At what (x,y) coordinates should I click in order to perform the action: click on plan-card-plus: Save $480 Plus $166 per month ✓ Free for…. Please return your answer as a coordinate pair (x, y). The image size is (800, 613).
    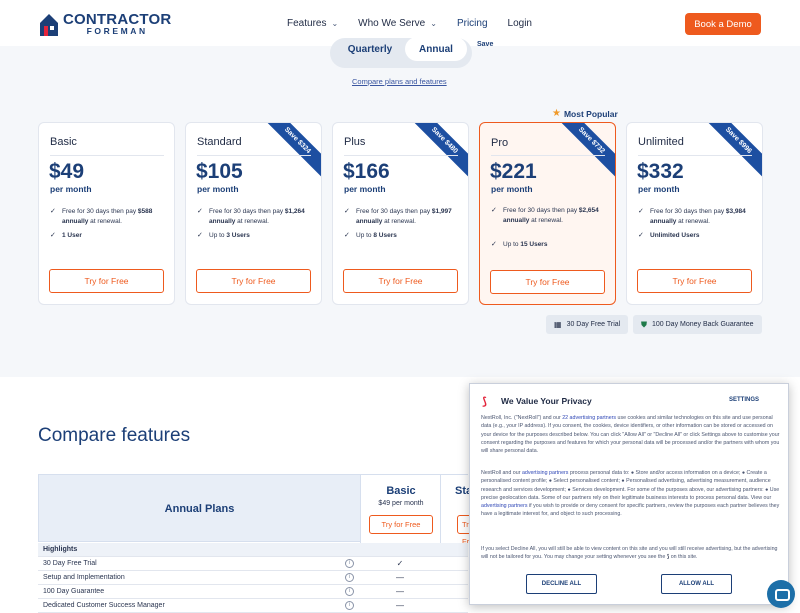
    Looking at the image, I should click on (400, 213).